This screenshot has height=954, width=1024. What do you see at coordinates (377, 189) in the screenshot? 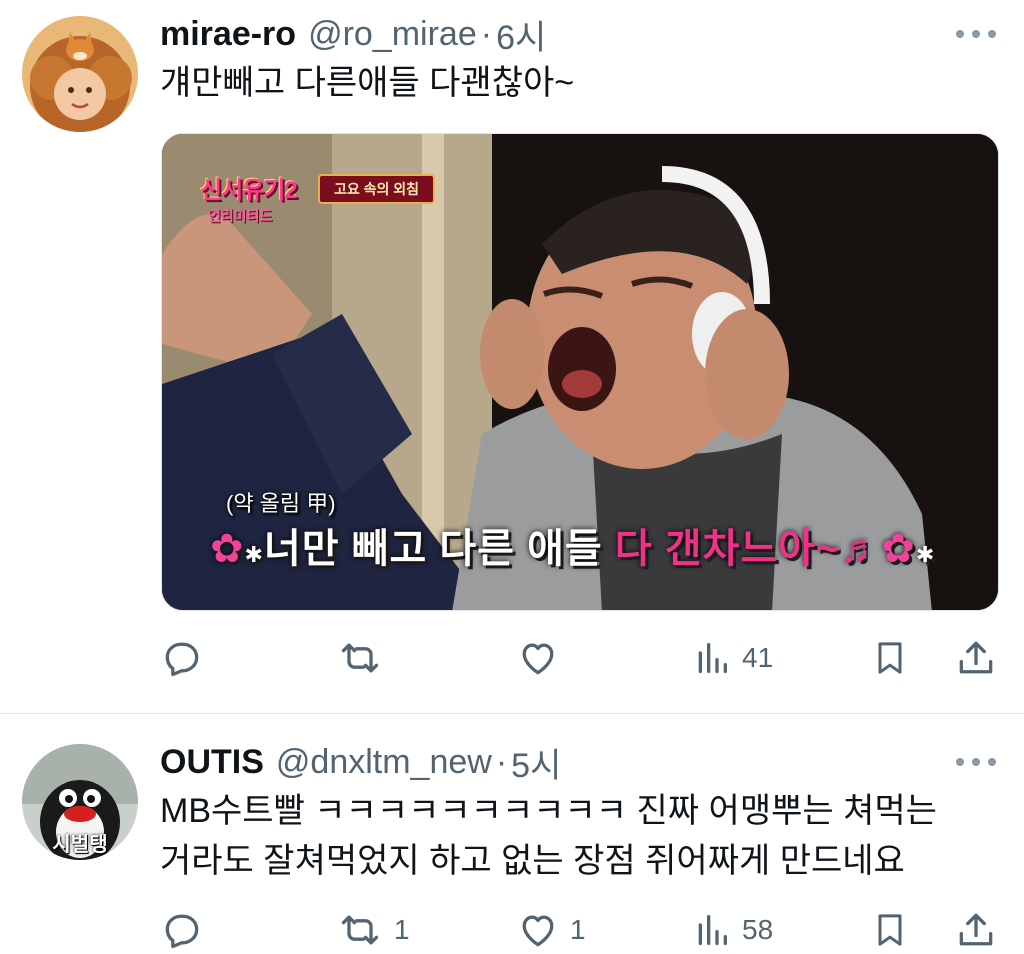
I see `segment-title: 고요 속의 외침` at bounding box center [377, 189].